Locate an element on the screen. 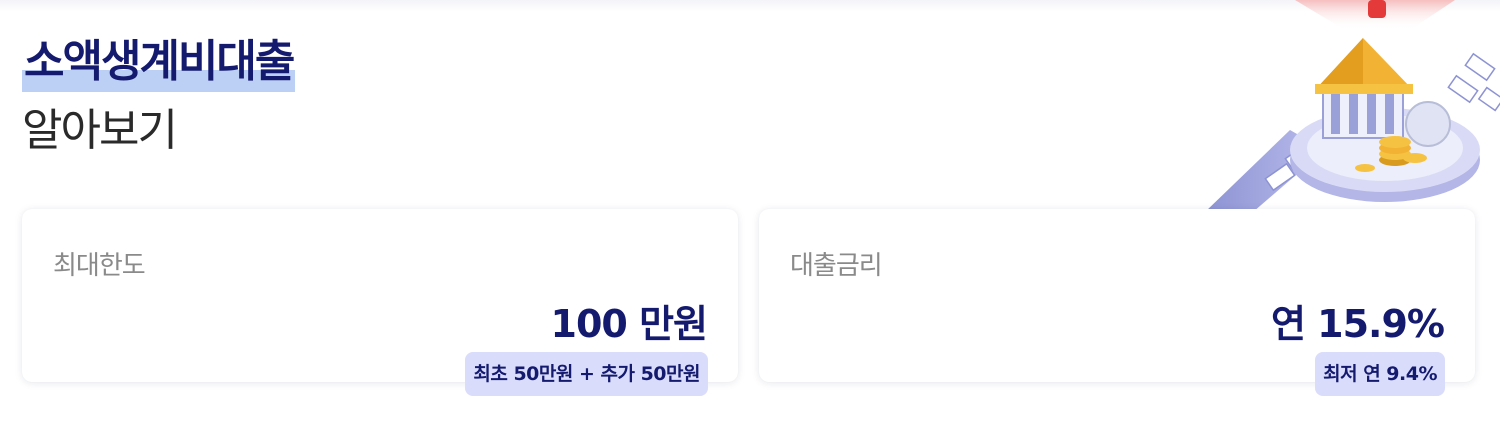 The width and height of the screenshot is (1500, 426). title-sub: 알아보기 is located at coordinates (100, 130).